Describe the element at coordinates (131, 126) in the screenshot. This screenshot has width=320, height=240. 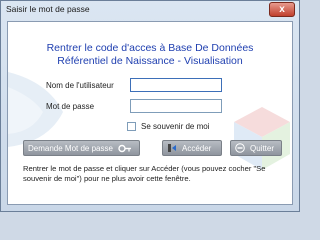
I see `remember-me-checkbox` at that location.